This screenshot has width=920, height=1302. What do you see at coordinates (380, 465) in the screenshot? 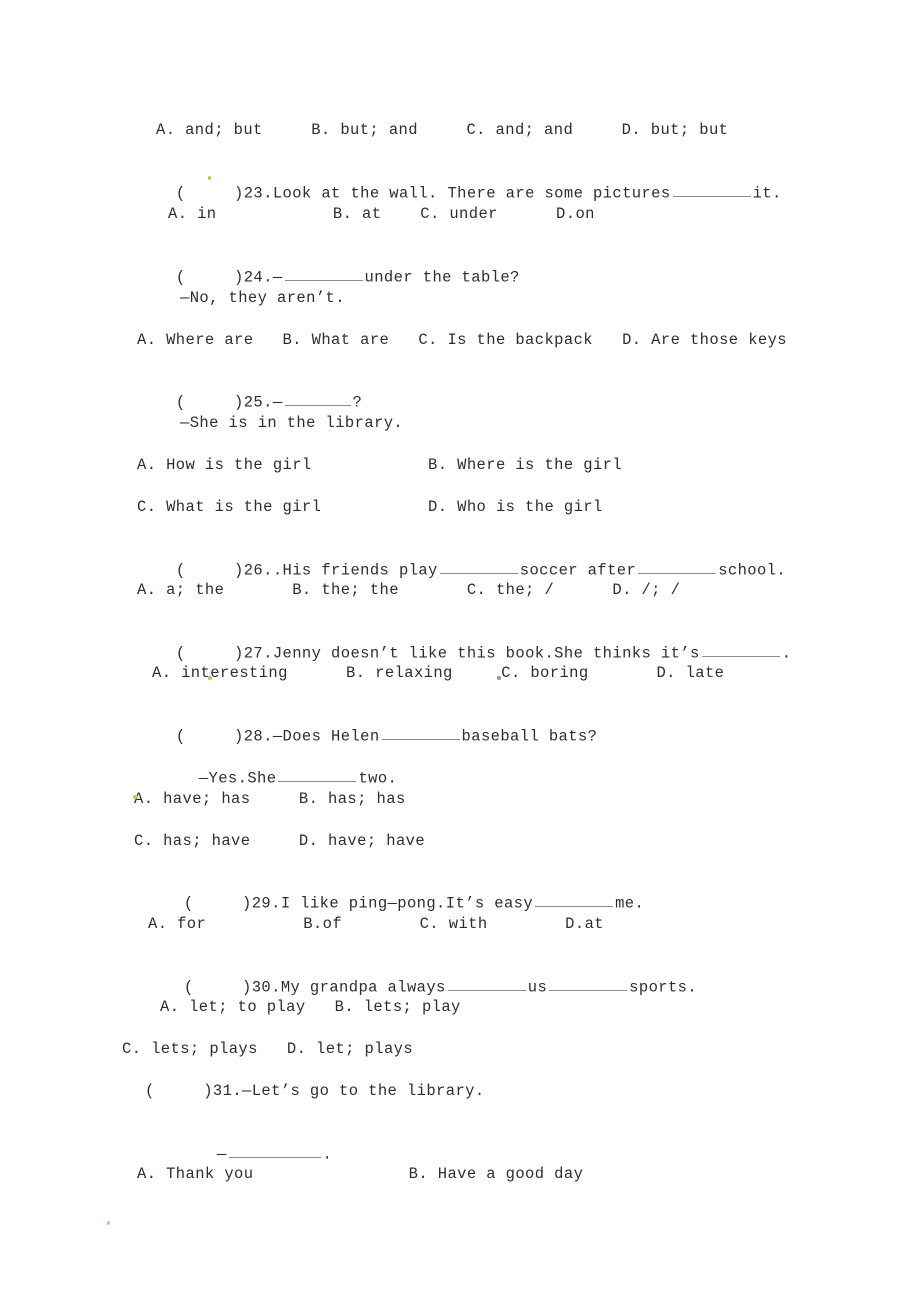
I see `question-25-options-row-1: A. How is the girl B. Where is the girl` at bounding box center [380, 465].